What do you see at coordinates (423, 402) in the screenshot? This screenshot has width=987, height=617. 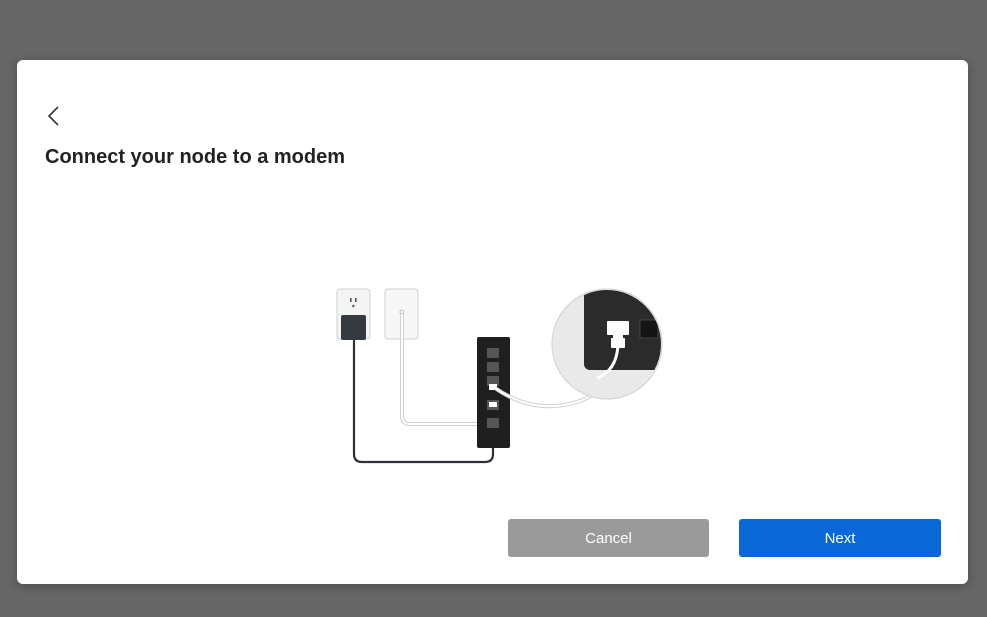 I see `power-cable` at bounding box center [423, 402].